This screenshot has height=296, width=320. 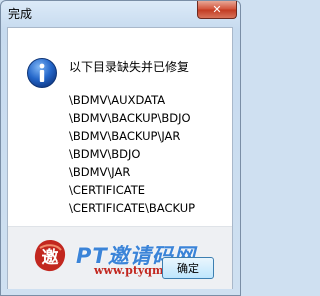 I want to click on watermark-logo-char: 邀, so click(x=50, y=257).